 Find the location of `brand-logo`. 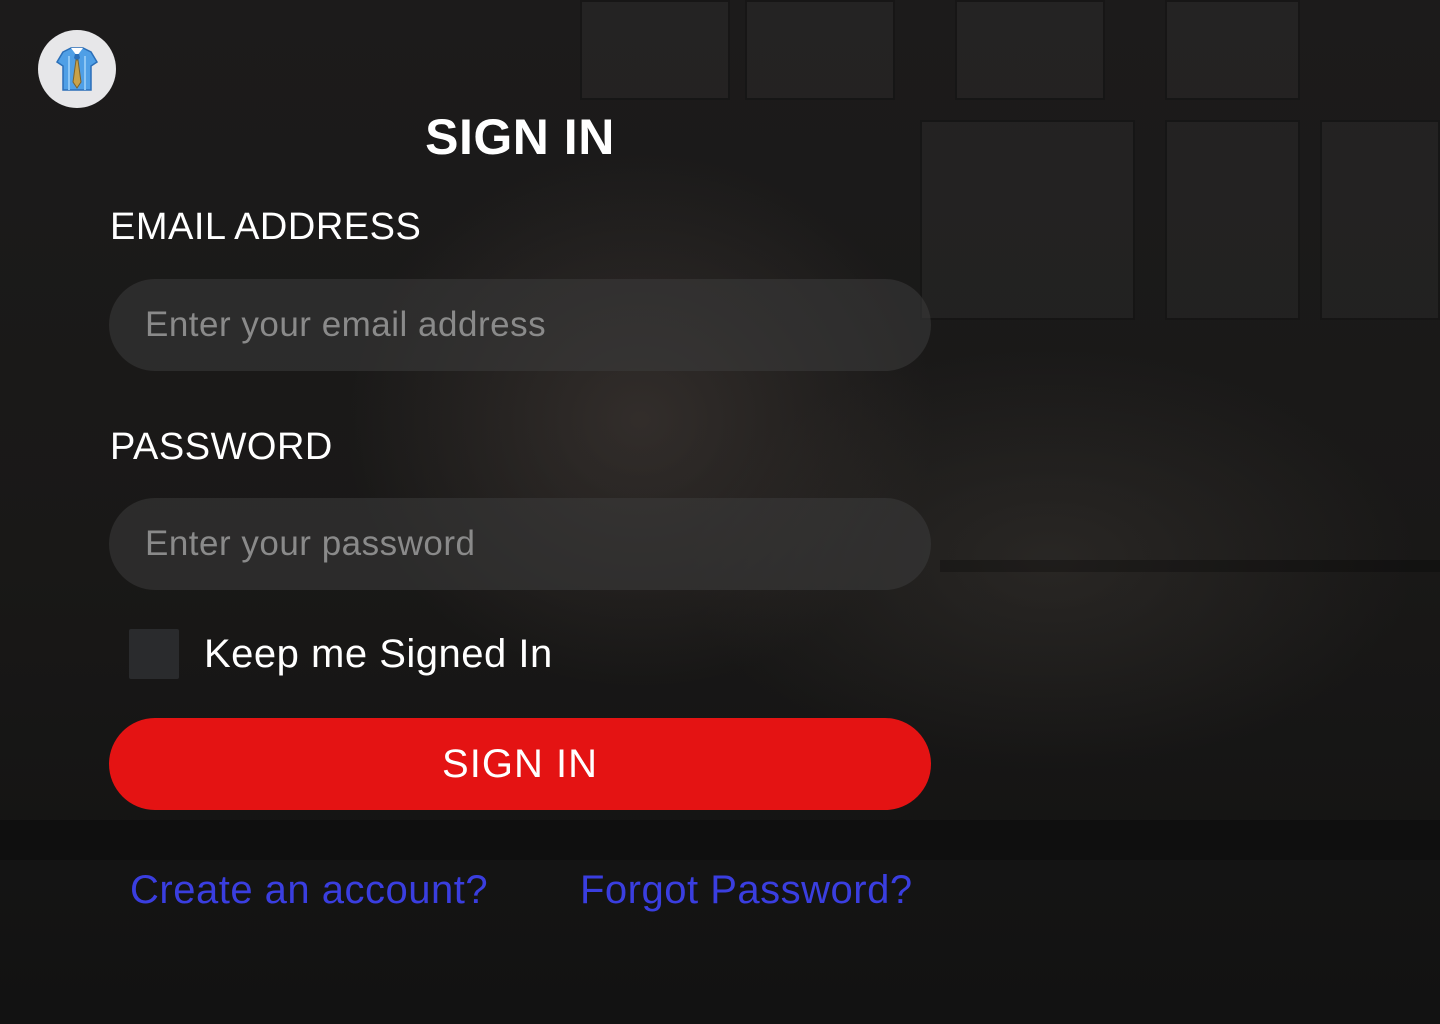

brand-logo is located at coordinates (77, 69).